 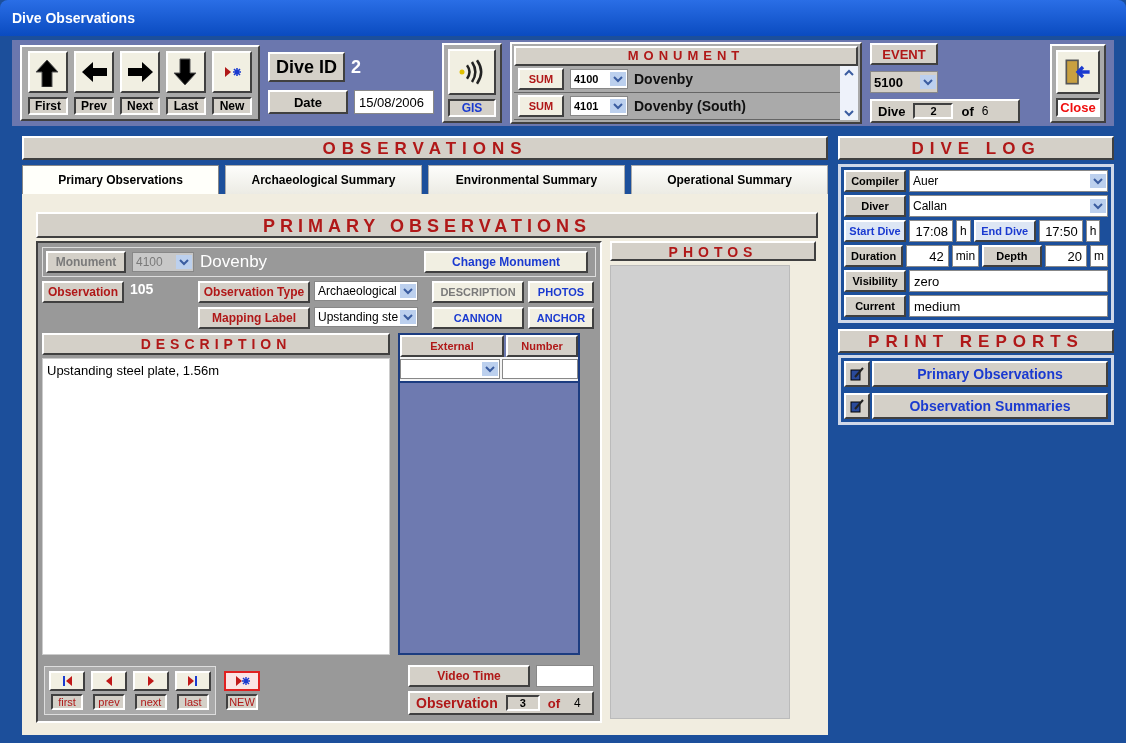 What do you see at coordinates (506, 262) in the screenshot?
I see `change-monument-button: Change Monument` at bounding box center [506, 262].